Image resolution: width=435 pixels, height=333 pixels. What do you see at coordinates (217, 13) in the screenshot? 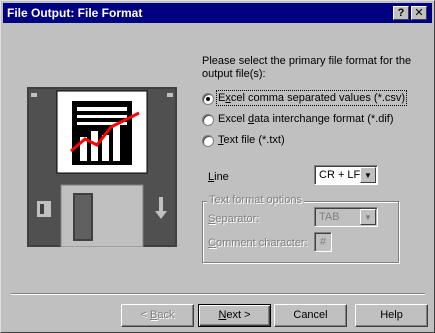
I see `title-bar: File Output: File Format ? ✕` at bounding box center [217, 13].